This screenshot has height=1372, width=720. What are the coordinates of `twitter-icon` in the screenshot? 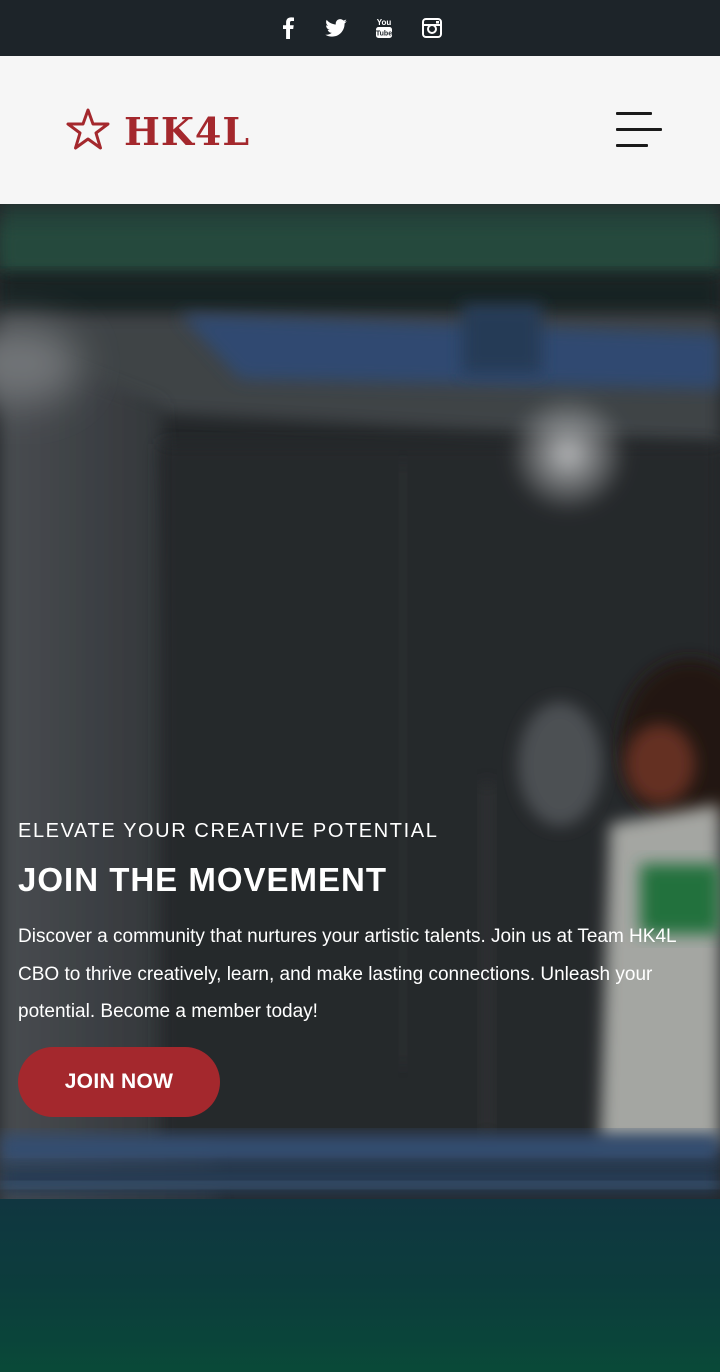 It's located at (336, 28).